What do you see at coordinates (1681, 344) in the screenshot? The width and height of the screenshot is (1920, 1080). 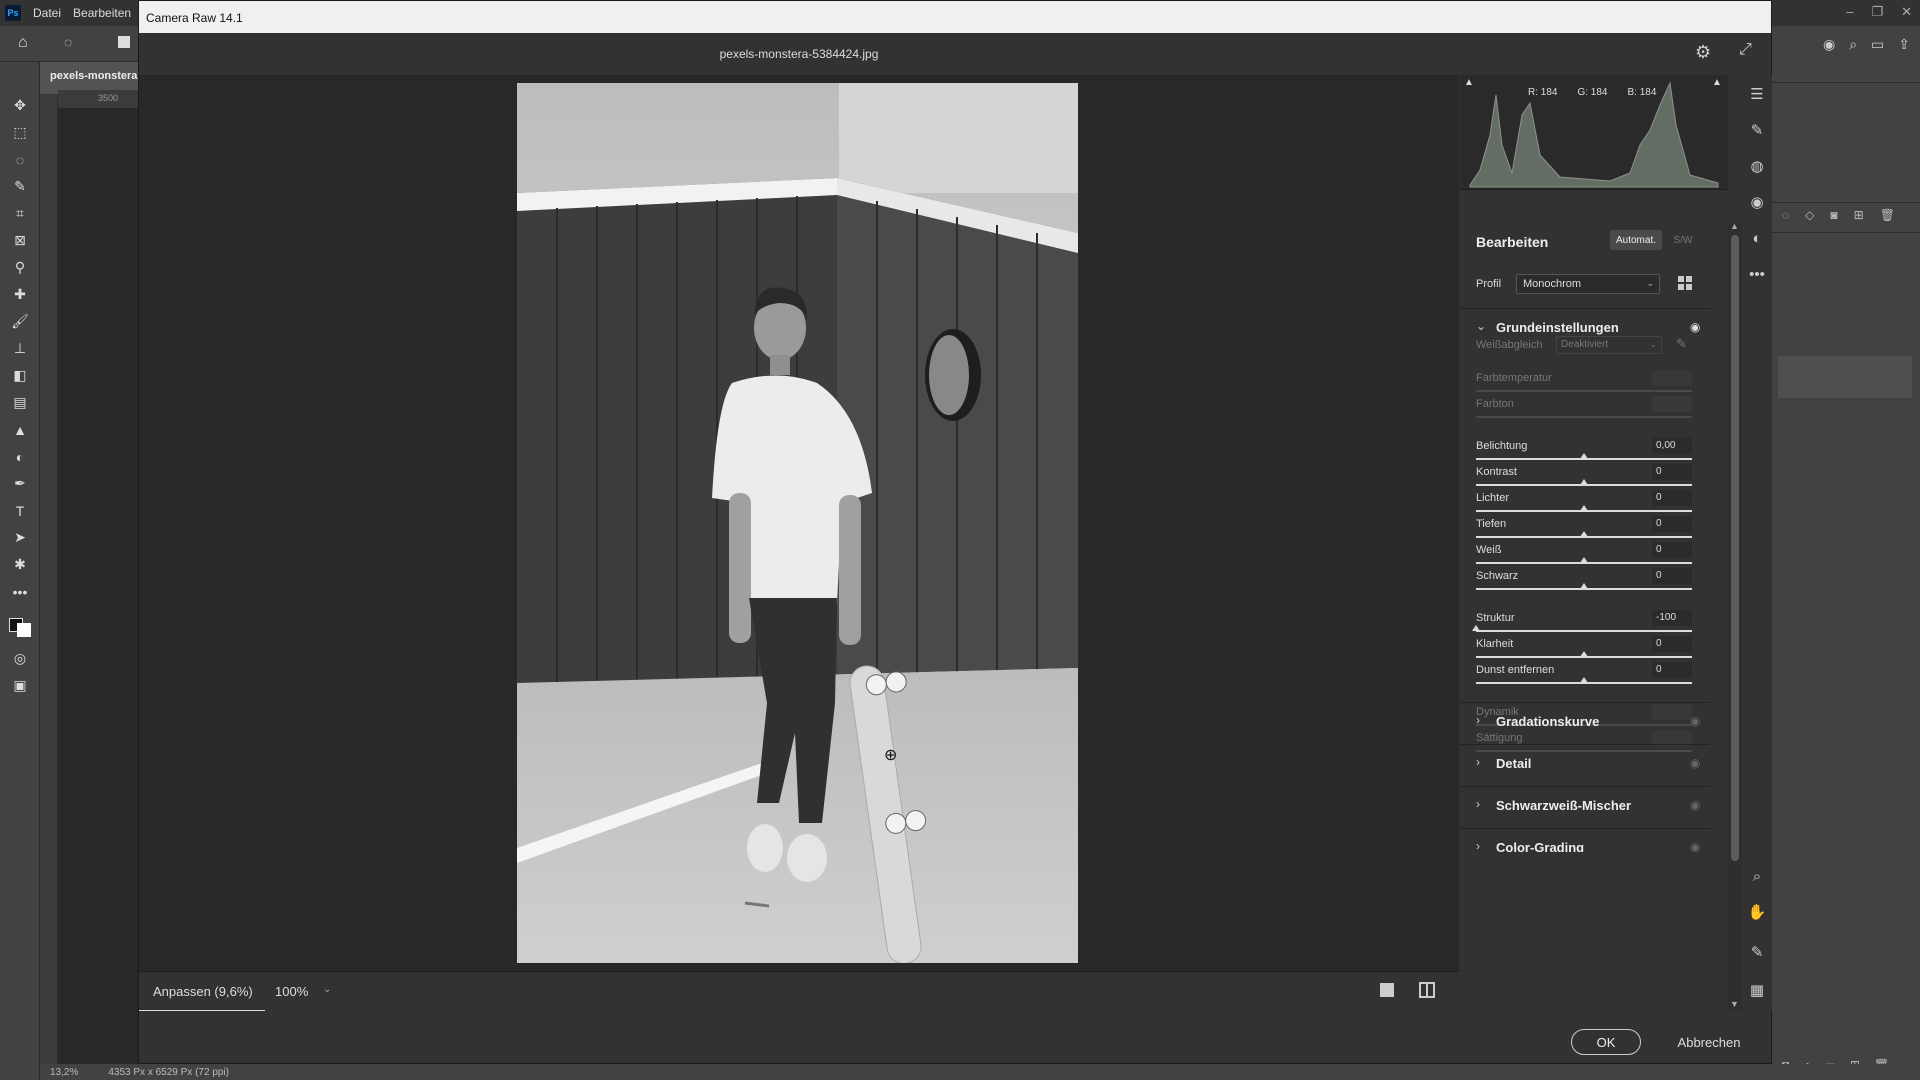 I see `eyedropper-icon: ✎` at bounding box center [1681, 344].